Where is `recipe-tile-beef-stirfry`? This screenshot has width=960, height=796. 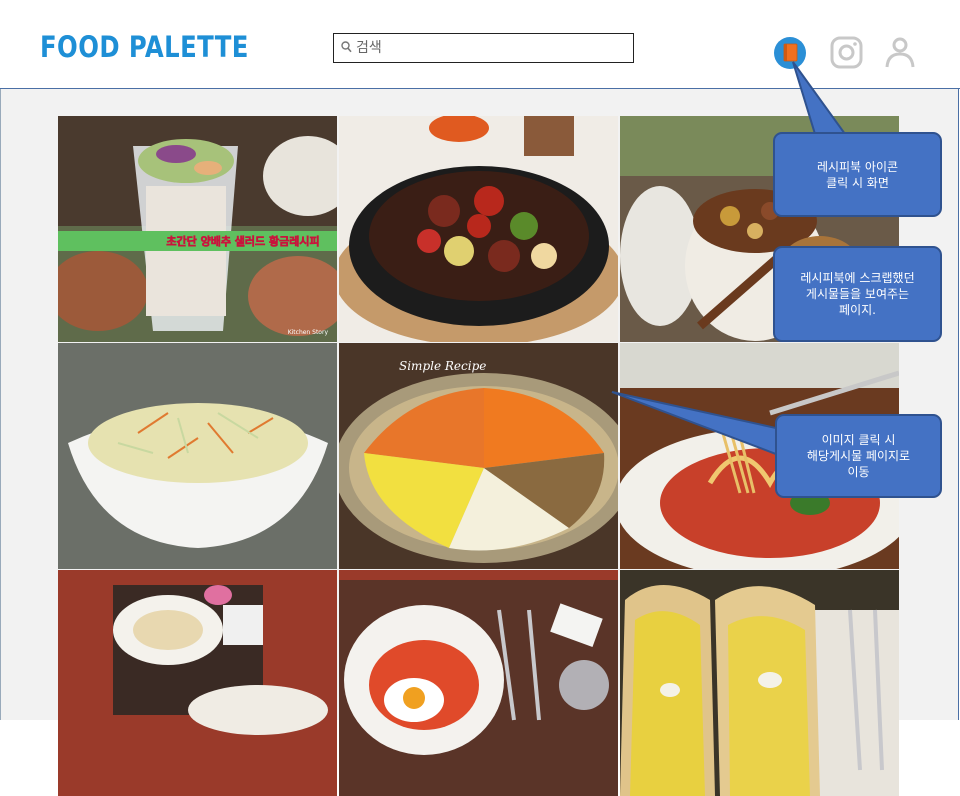 recipe-tile-beef-stirfry is located at coordinates (478, 229).